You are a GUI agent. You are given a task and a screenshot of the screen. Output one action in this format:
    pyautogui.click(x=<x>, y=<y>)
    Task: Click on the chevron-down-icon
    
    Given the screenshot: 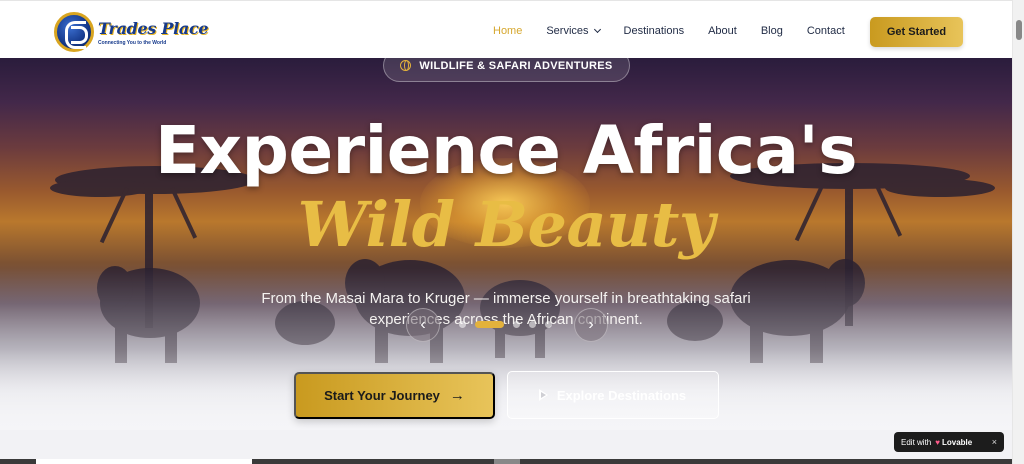 What is the action you would take?
    pyautogui.click(x=597, y=29)
    